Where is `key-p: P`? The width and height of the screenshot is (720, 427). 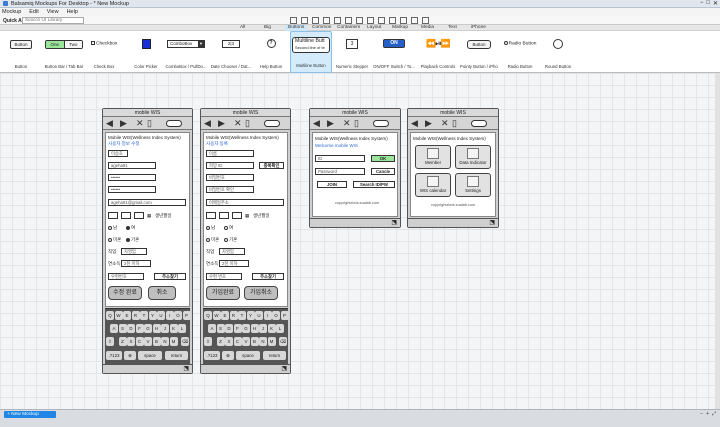 key-p: P is located at coordinates (284, 315).